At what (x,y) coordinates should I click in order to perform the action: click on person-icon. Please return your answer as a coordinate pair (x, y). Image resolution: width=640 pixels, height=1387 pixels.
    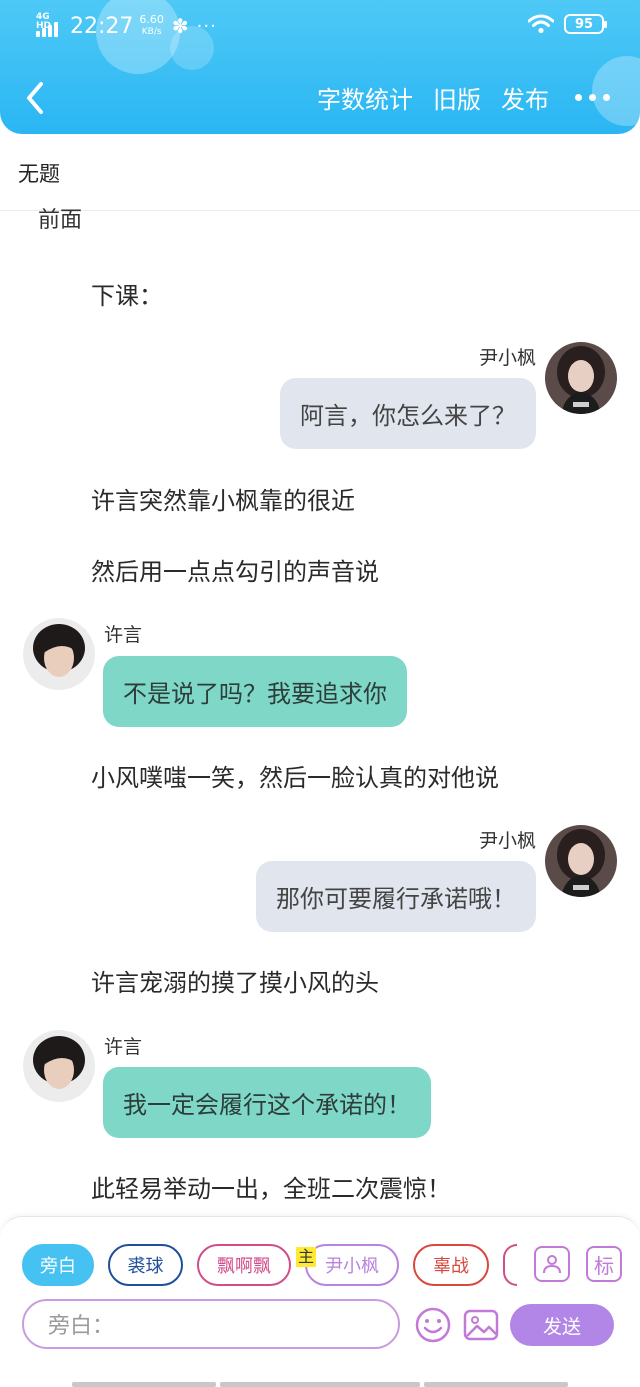
    Looking at the image, I should click on (552, 1264).